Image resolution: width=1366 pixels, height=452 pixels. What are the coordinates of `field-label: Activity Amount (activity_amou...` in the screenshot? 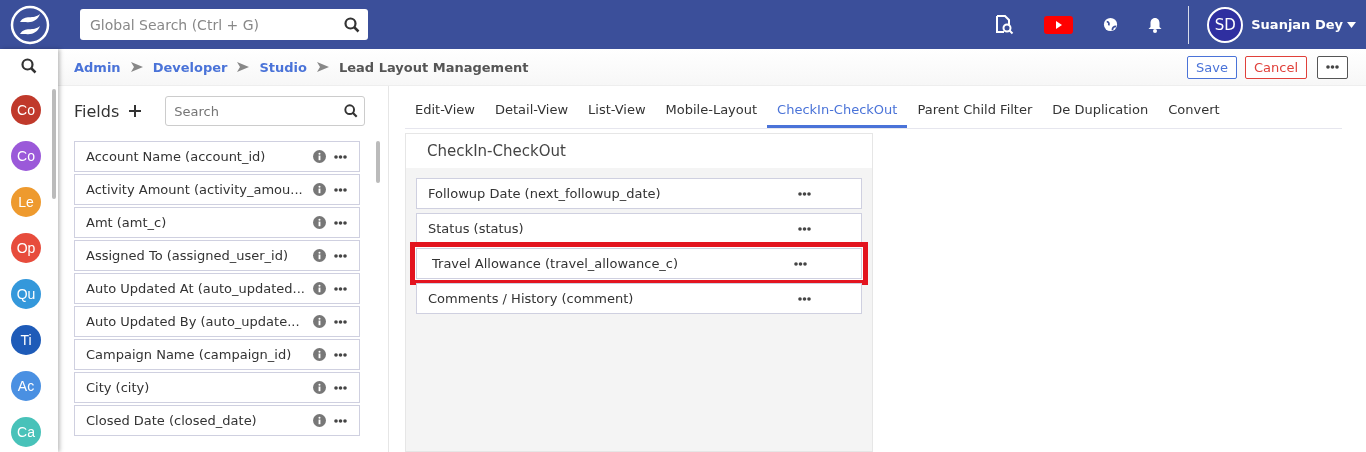 It's located at (195, 189).